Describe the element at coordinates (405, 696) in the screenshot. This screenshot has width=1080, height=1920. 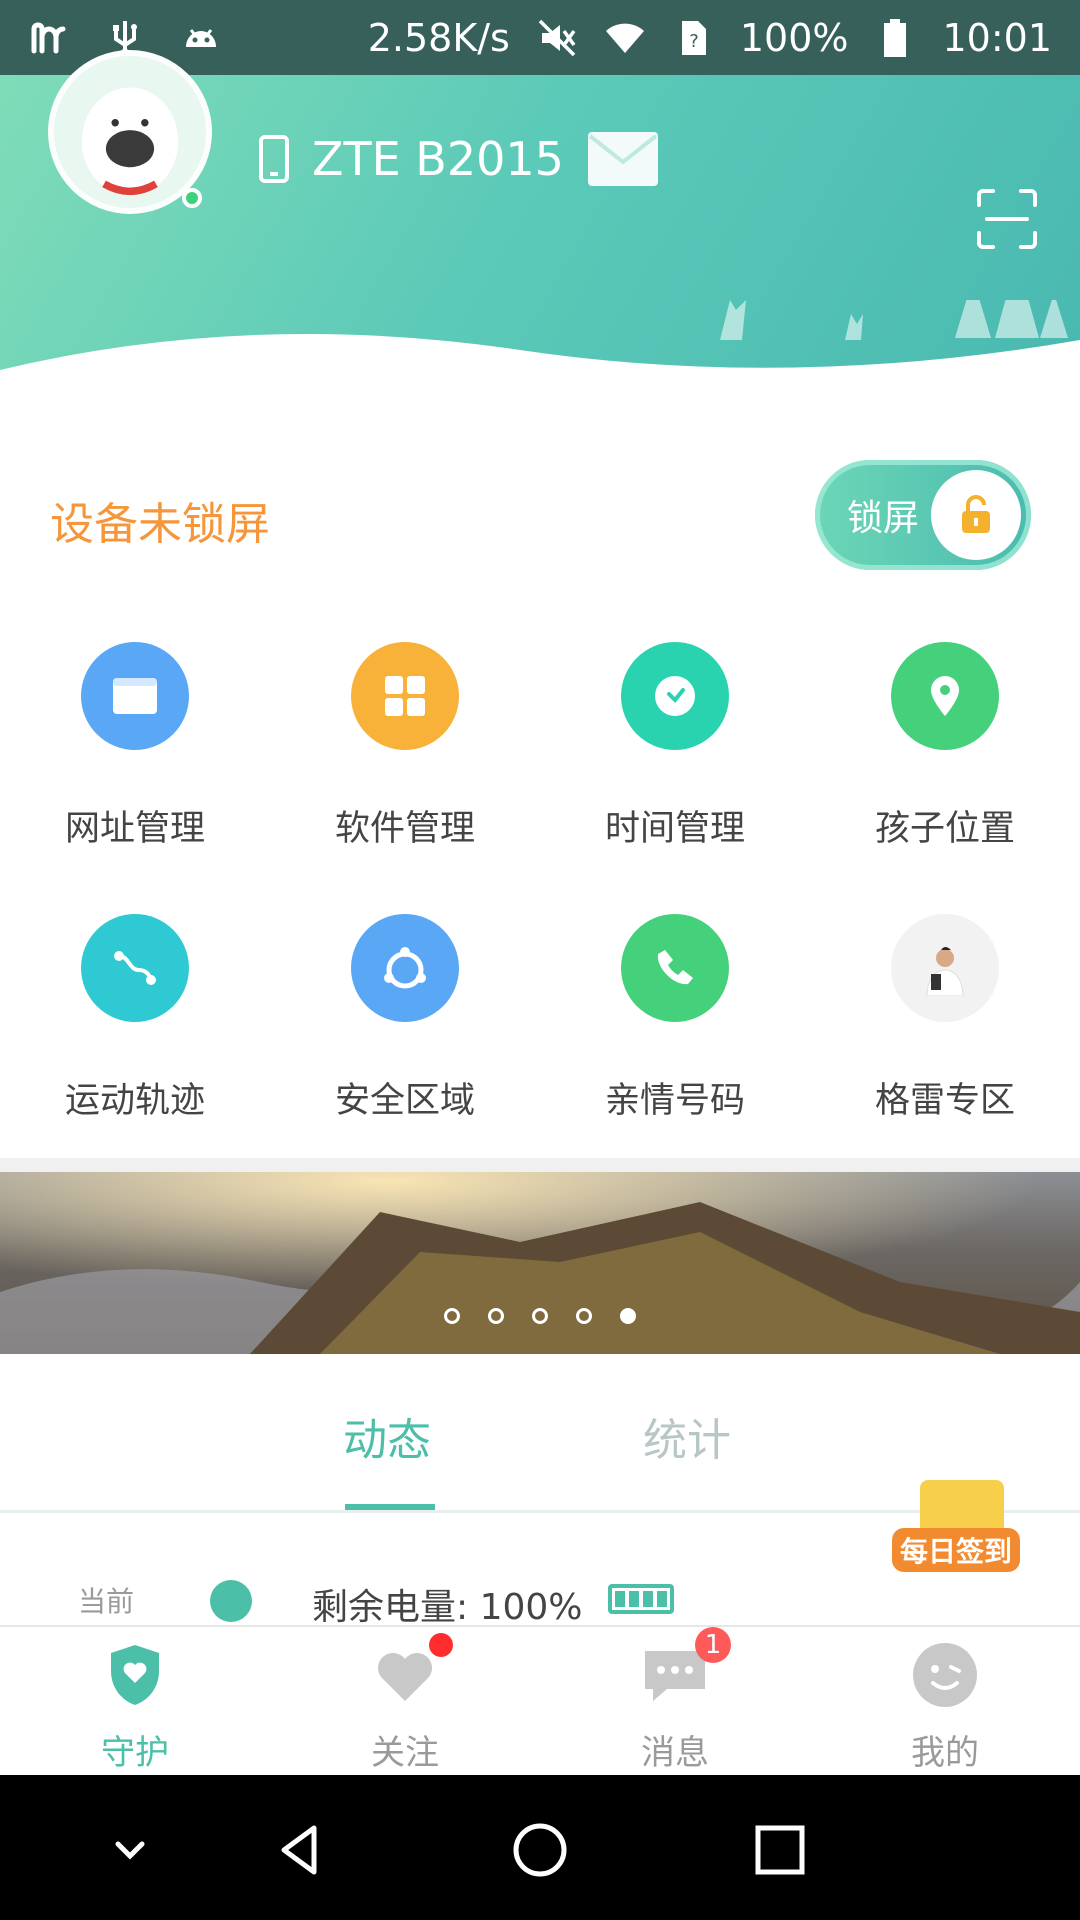
I see `apps-icon` at that location.